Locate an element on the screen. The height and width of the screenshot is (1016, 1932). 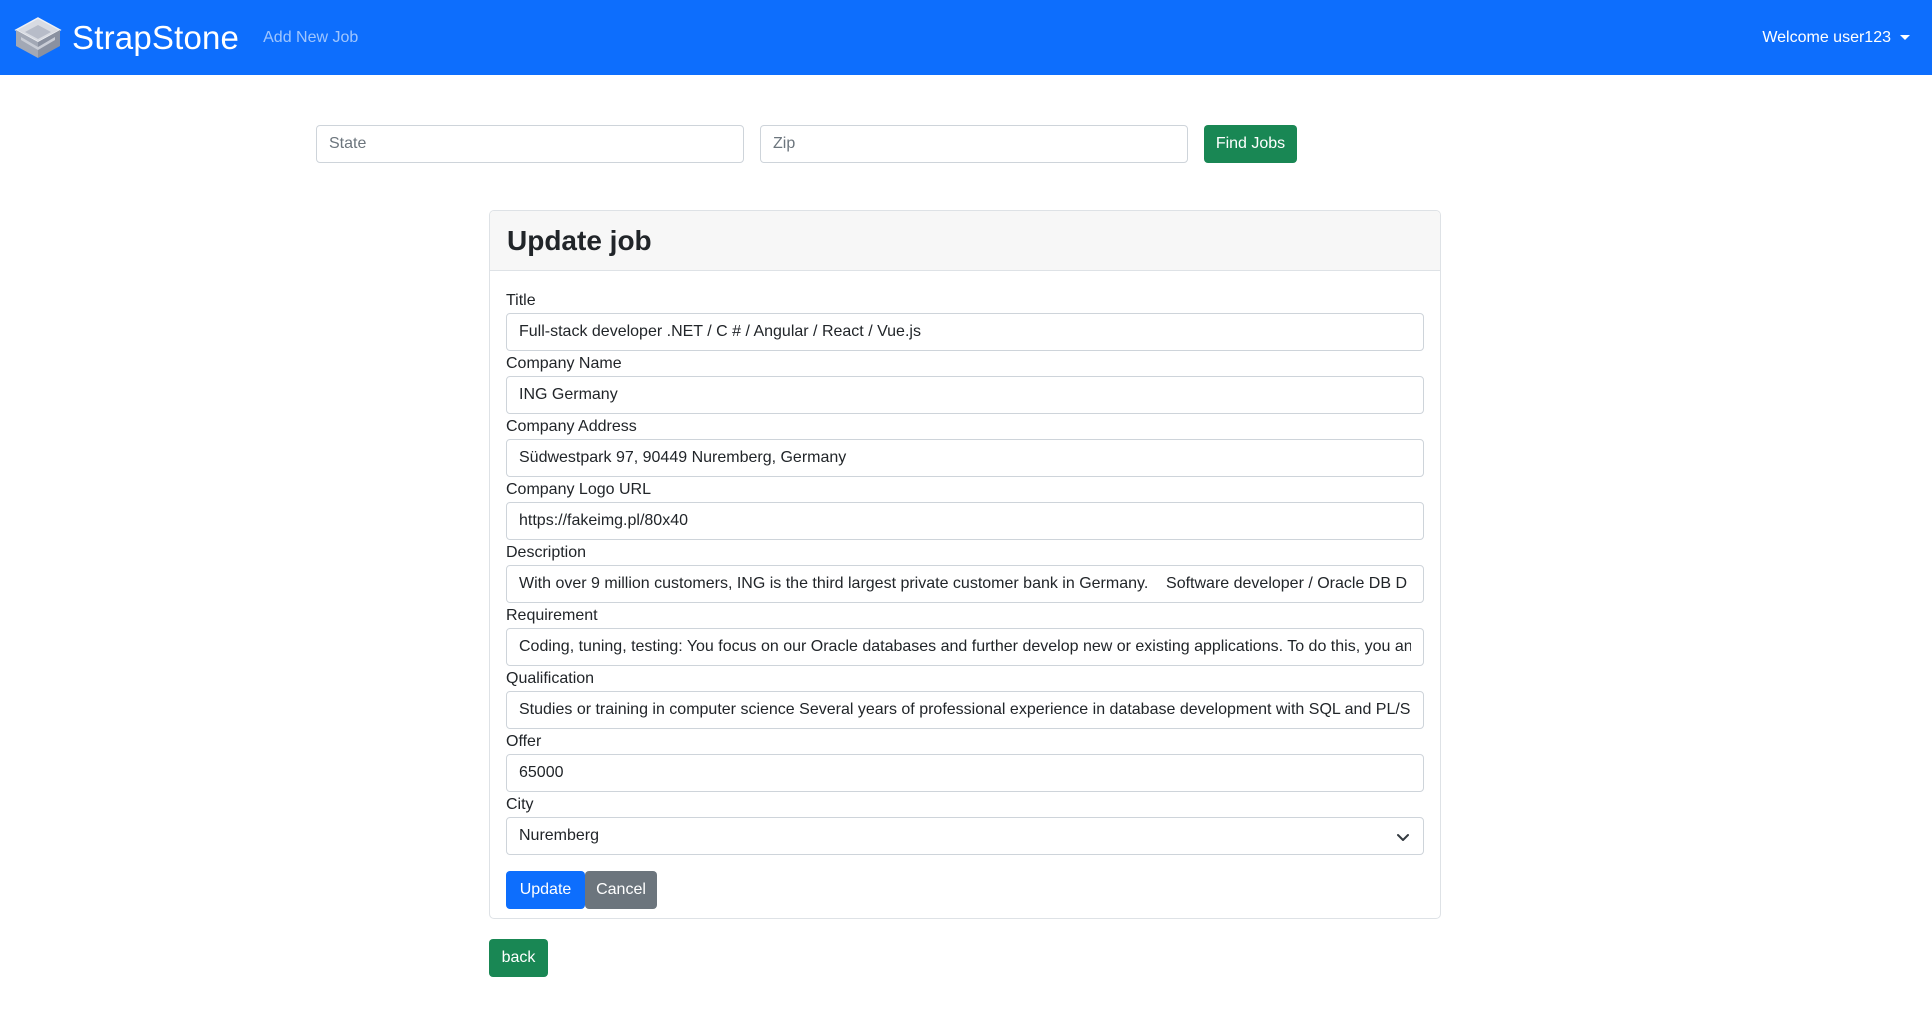
user-menu-dropdown: Welcome user123 is located at coordinates (1836, 37).